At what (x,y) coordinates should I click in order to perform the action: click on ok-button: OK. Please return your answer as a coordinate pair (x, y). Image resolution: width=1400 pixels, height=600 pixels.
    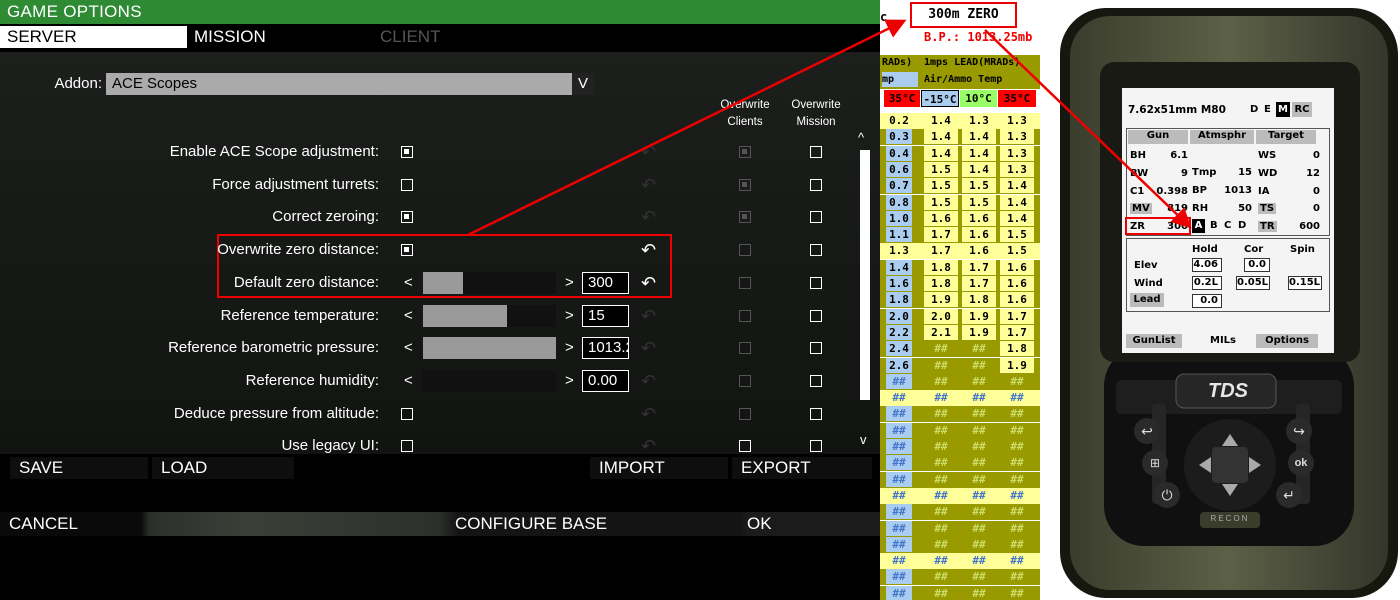
    Looking at the image, I should click on (808, 524).